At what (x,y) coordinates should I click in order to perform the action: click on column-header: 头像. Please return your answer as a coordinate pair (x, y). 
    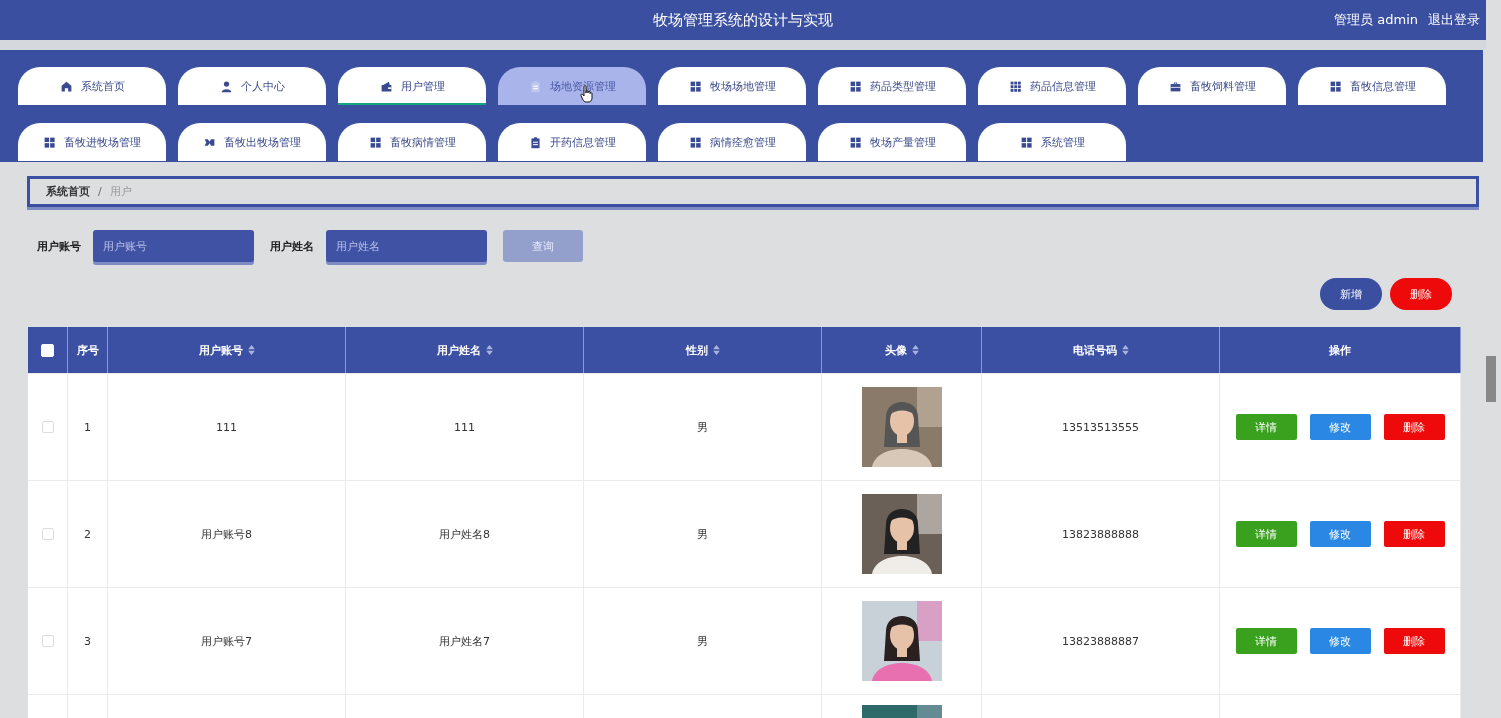
    Looking at the image, I should click on (901, 350).